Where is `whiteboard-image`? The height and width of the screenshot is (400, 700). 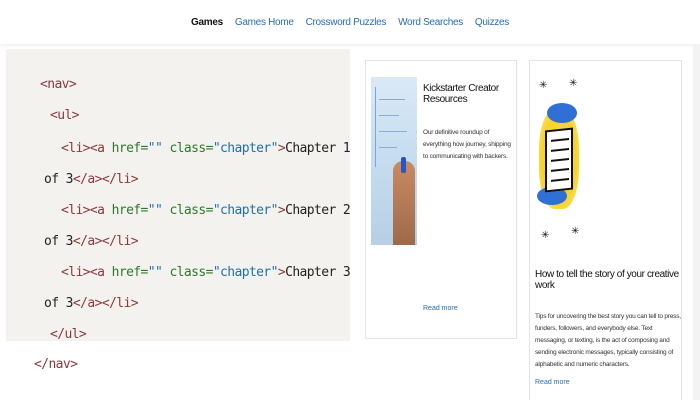 whiteboard-image is located at coordinates (394, 161).